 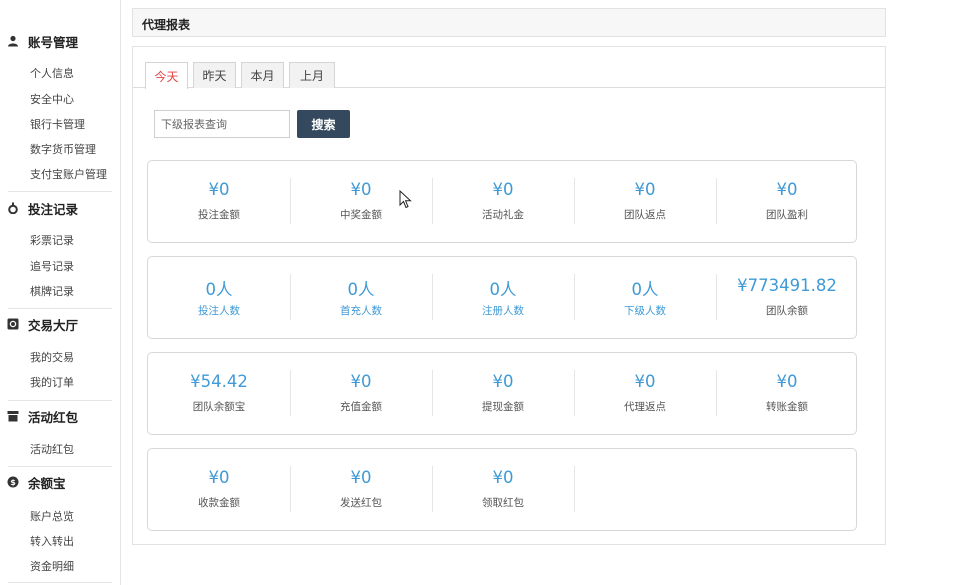 What do you see at coordinates (645, 201) in the screenshot?
I see `stat-team-rebate: ¥0 团队返点` at bounding box center [645, 201].